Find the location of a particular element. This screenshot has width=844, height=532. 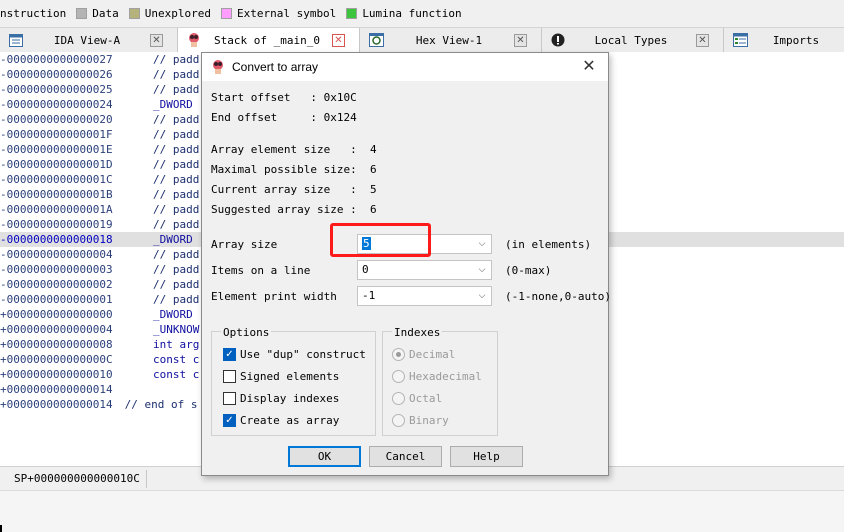

suggested-size-text: Suggested array size : 6 is located at coordinates (294, 209).